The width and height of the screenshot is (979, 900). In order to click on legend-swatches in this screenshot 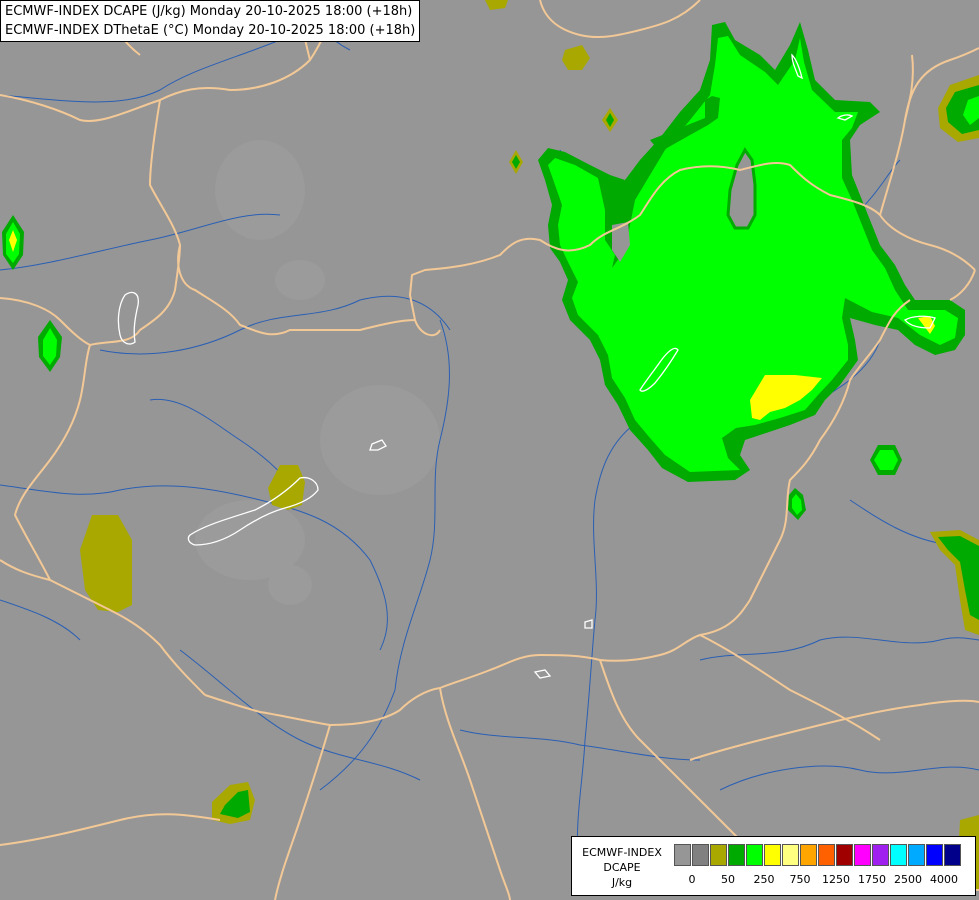, I will do `click(818, 855)`.